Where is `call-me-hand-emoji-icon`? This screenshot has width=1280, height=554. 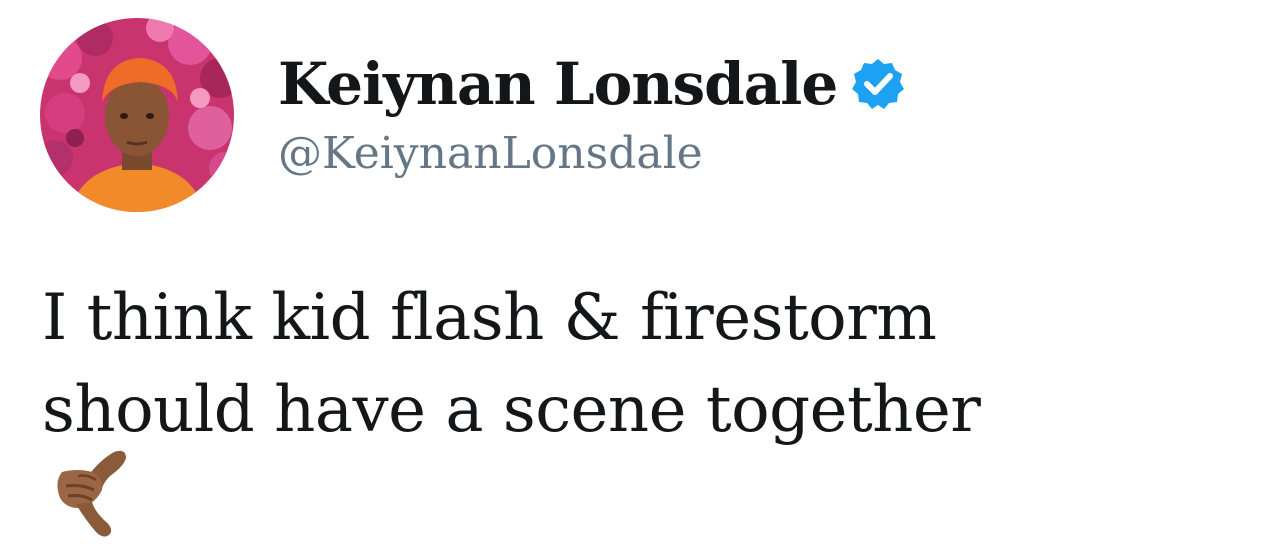
call-me-hand-emoji-icon is located at coordinates (89, 494).